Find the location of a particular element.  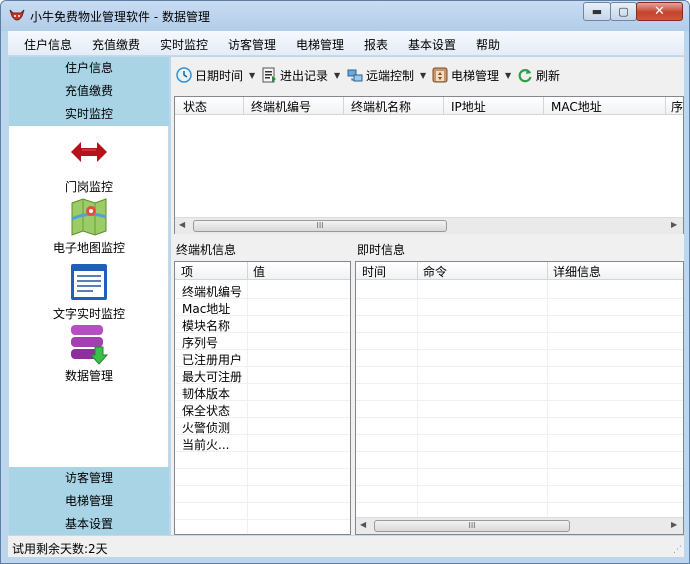

column-header-details: 详细信息 is located at coordinates (577, 271).